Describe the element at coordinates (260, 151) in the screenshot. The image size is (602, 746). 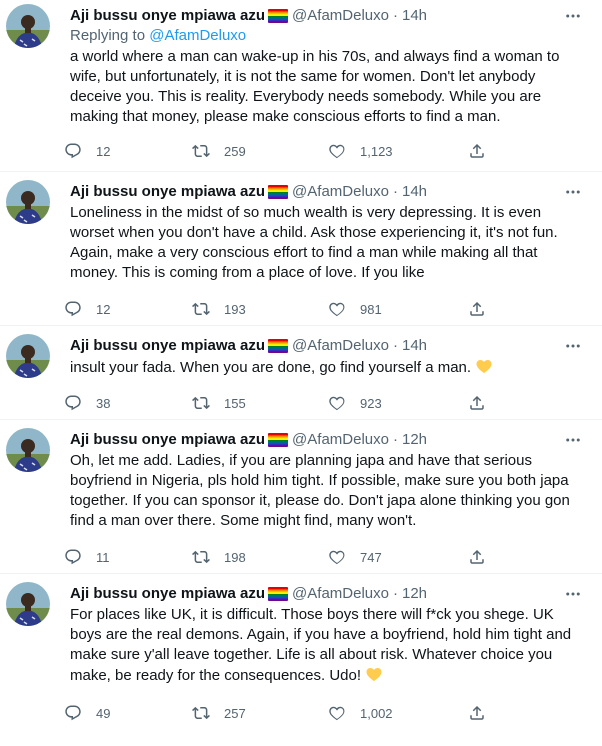
I see `retweet-button: 259` at that location.